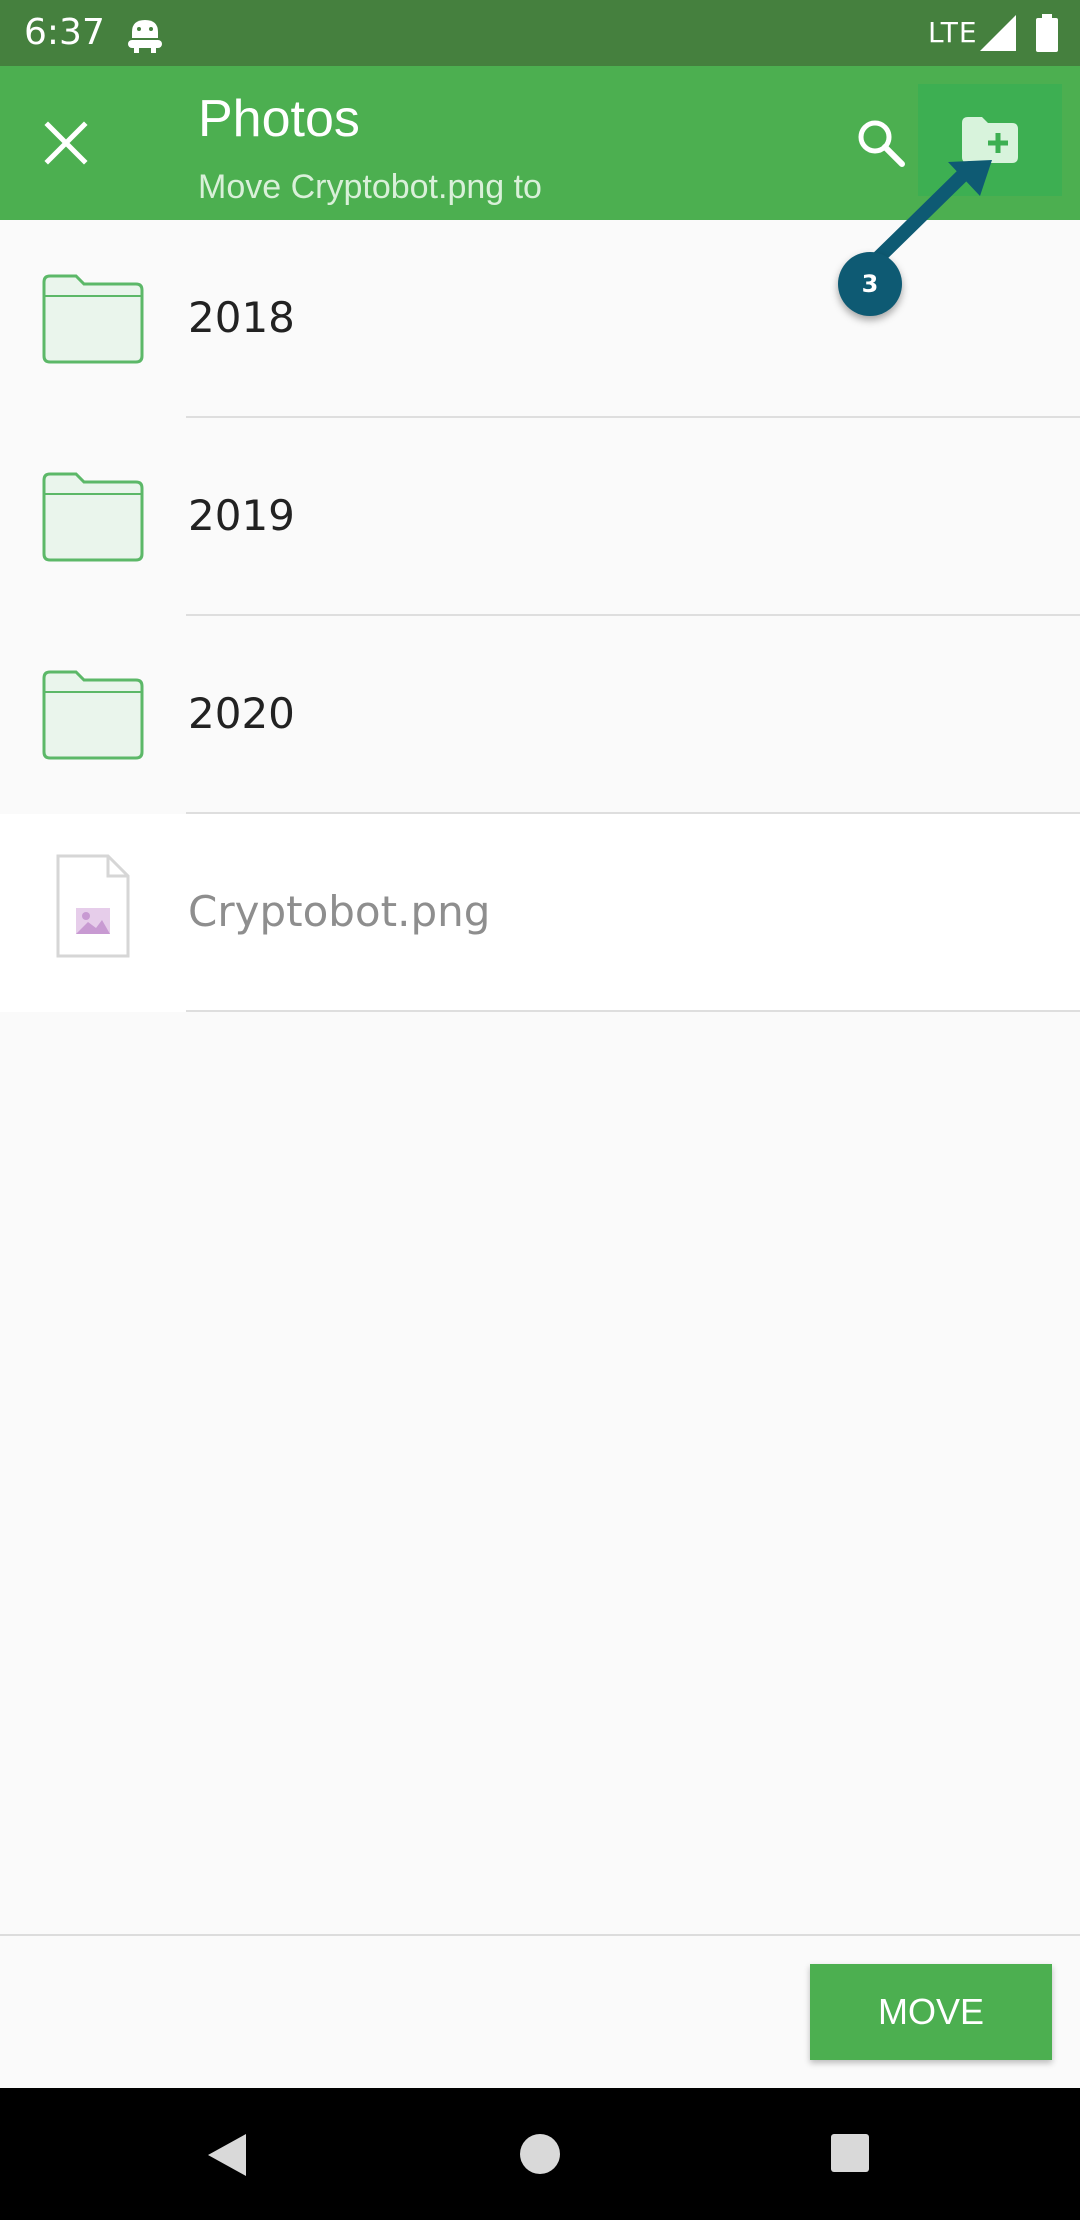 Image resolution: width=1080 pixels, height=2220 pixels. What do you see at coordinates (870, 284) in the screenshot?
I see `callout-badge: 3` at bounding box center [870, 284].